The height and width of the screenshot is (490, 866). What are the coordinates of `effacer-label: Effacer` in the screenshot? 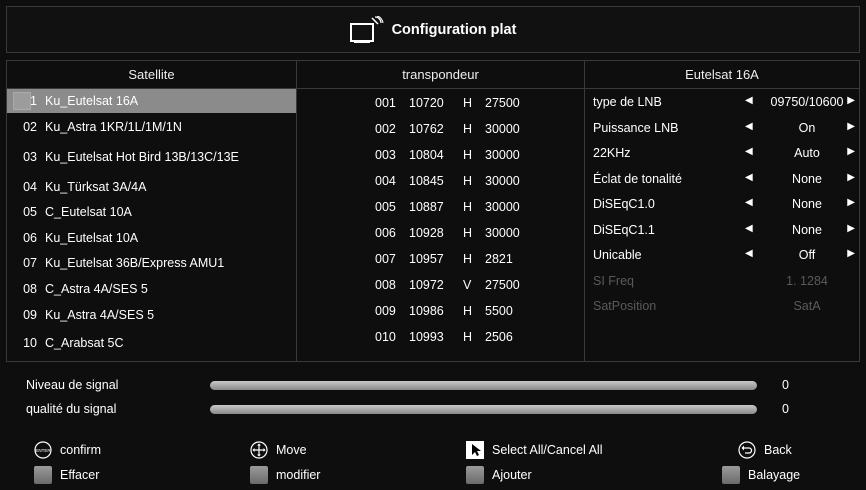 It's located at (80, 475).